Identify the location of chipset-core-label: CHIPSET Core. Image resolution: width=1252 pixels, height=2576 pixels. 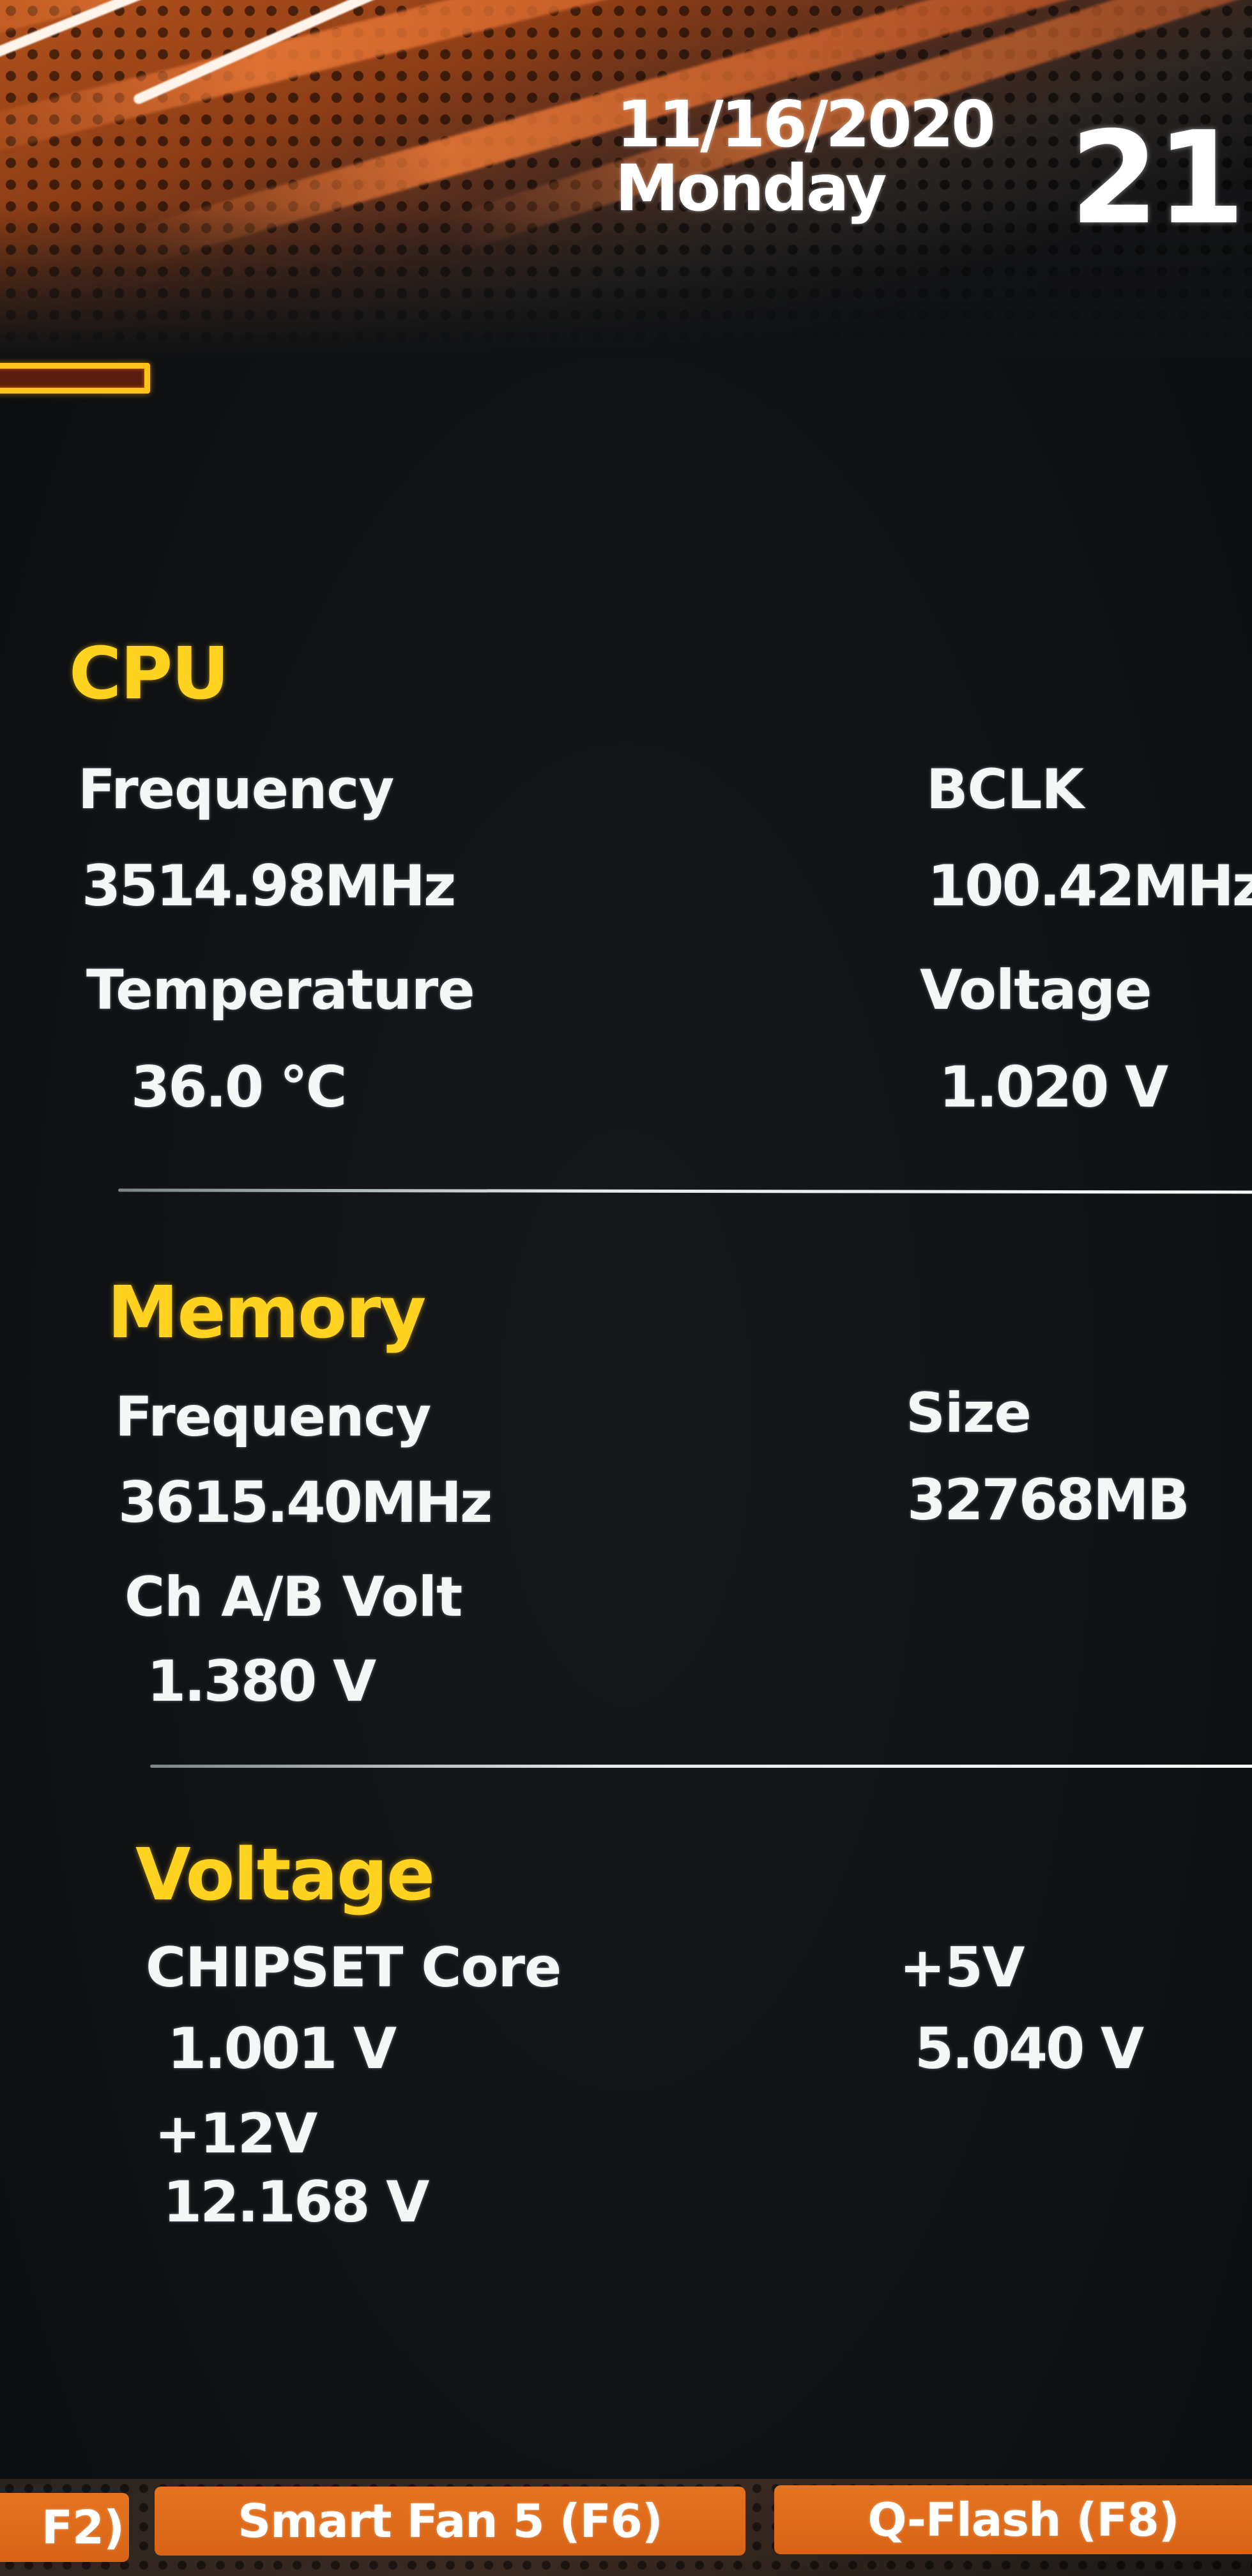
(353, 1968).